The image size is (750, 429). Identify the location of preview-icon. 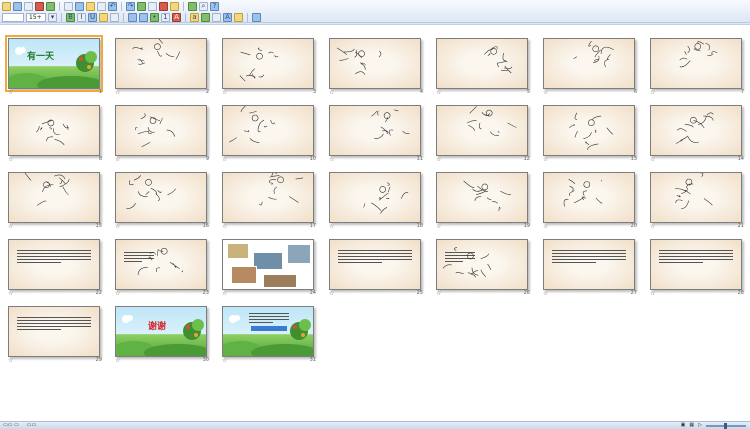
(39, 6).